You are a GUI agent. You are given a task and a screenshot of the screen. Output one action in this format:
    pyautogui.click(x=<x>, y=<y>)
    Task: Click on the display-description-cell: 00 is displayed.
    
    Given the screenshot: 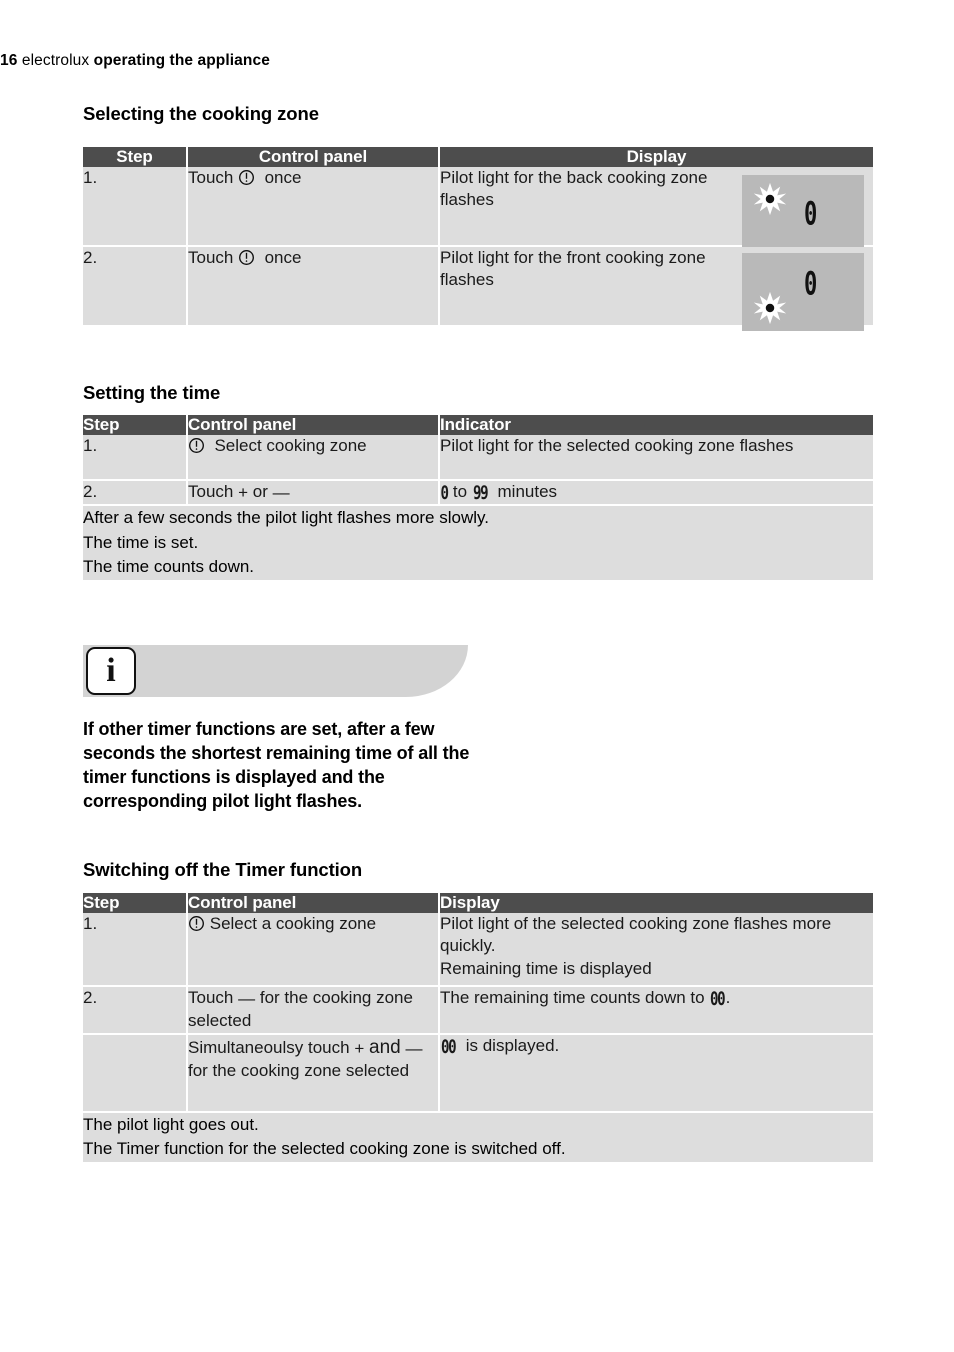 What is the action you would take?
    pyautogui.click(x=656, y=1074)
    